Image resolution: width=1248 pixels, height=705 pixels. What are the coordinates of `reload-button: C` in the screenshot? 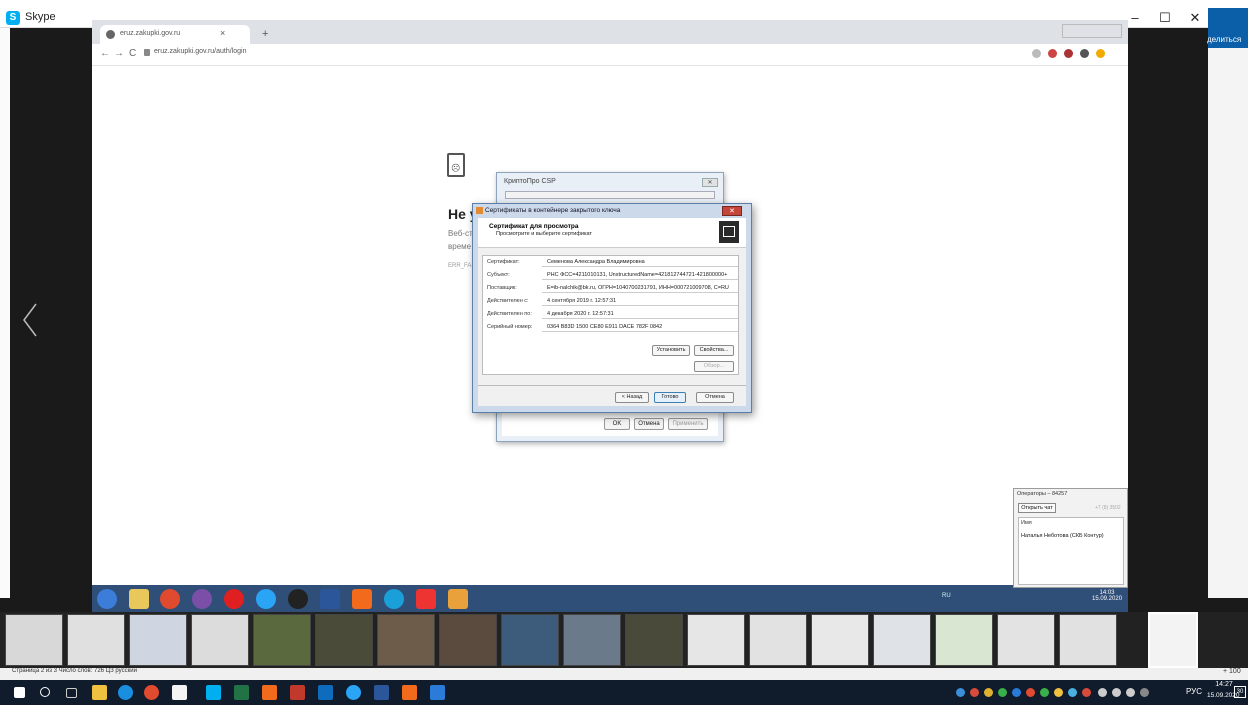 It's located at (132, 53).